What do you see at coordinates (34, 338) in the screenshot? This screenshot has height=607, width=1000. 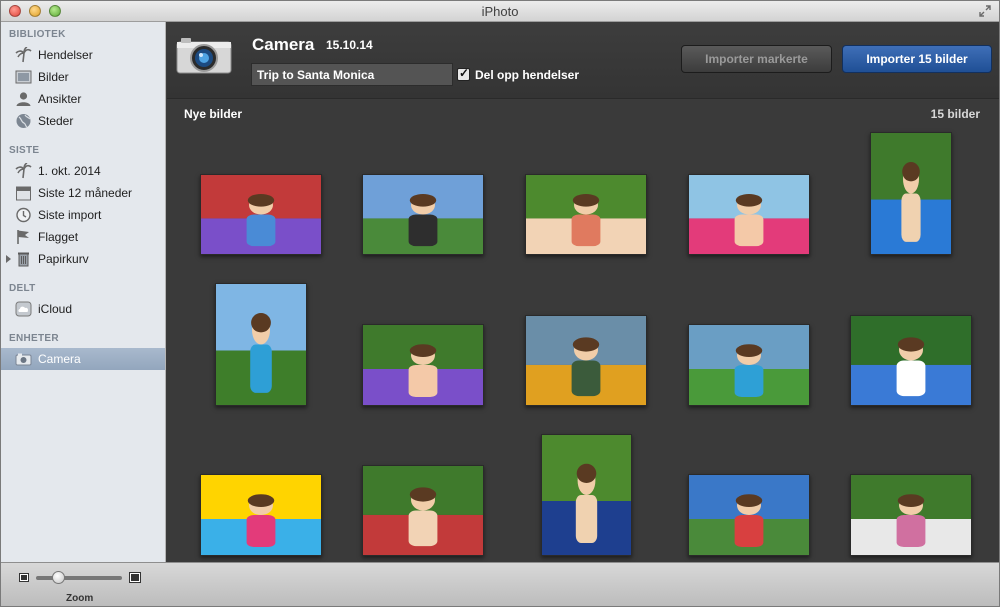 I see `sidebar-heading-devices: ENHETER` at bounding box center [34, 338].